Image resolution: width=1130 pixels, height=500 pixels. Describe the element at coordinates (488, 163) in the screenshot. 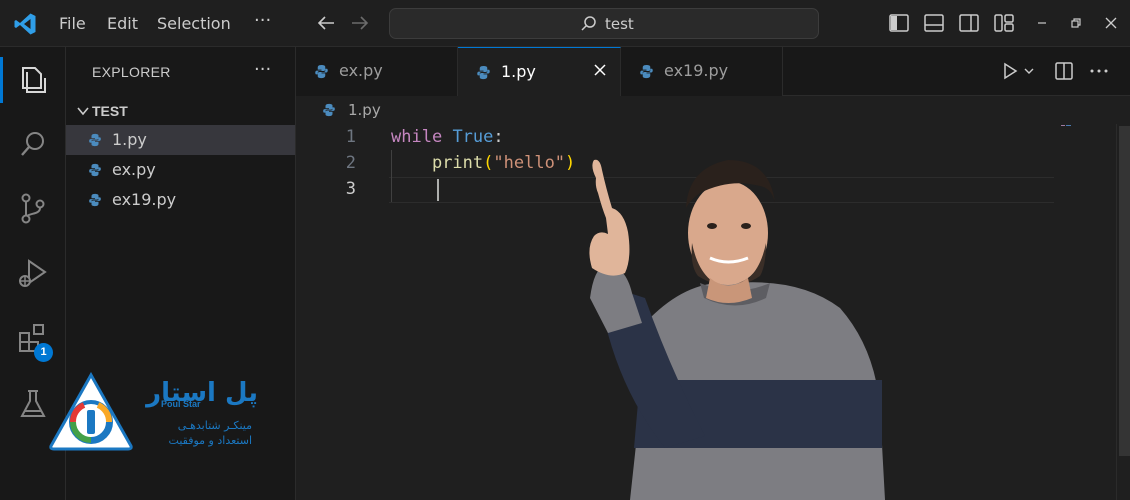

I see `open-paren: (` at that location.